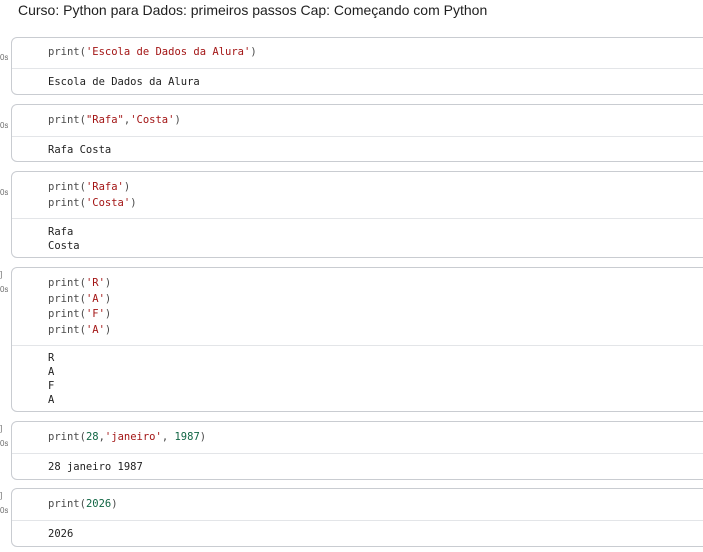  Describe the element at coordinates (187, 437) in the screenshot. I see `code-token: 1987` at that location.